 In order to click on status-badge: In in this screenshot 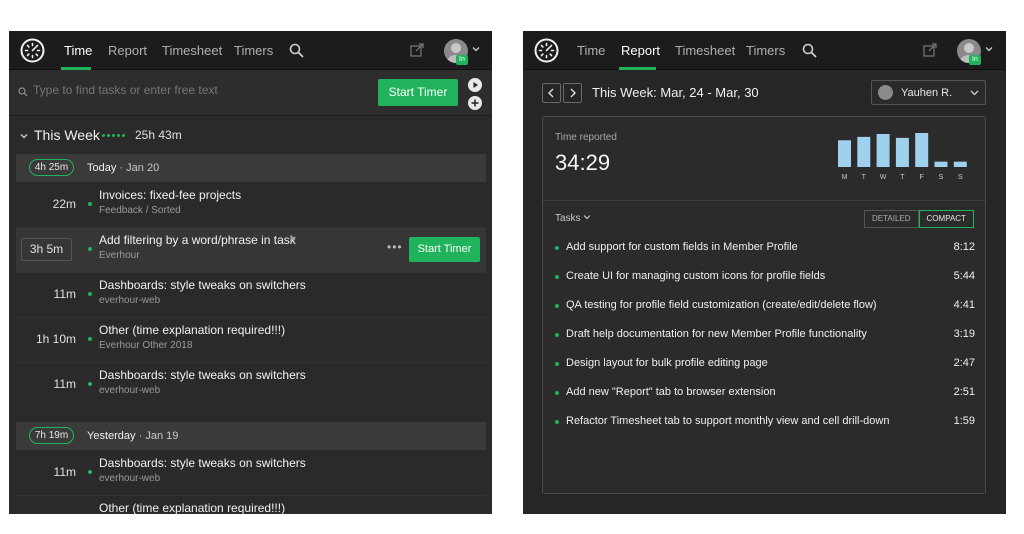, I will do `click(975, 60)`.